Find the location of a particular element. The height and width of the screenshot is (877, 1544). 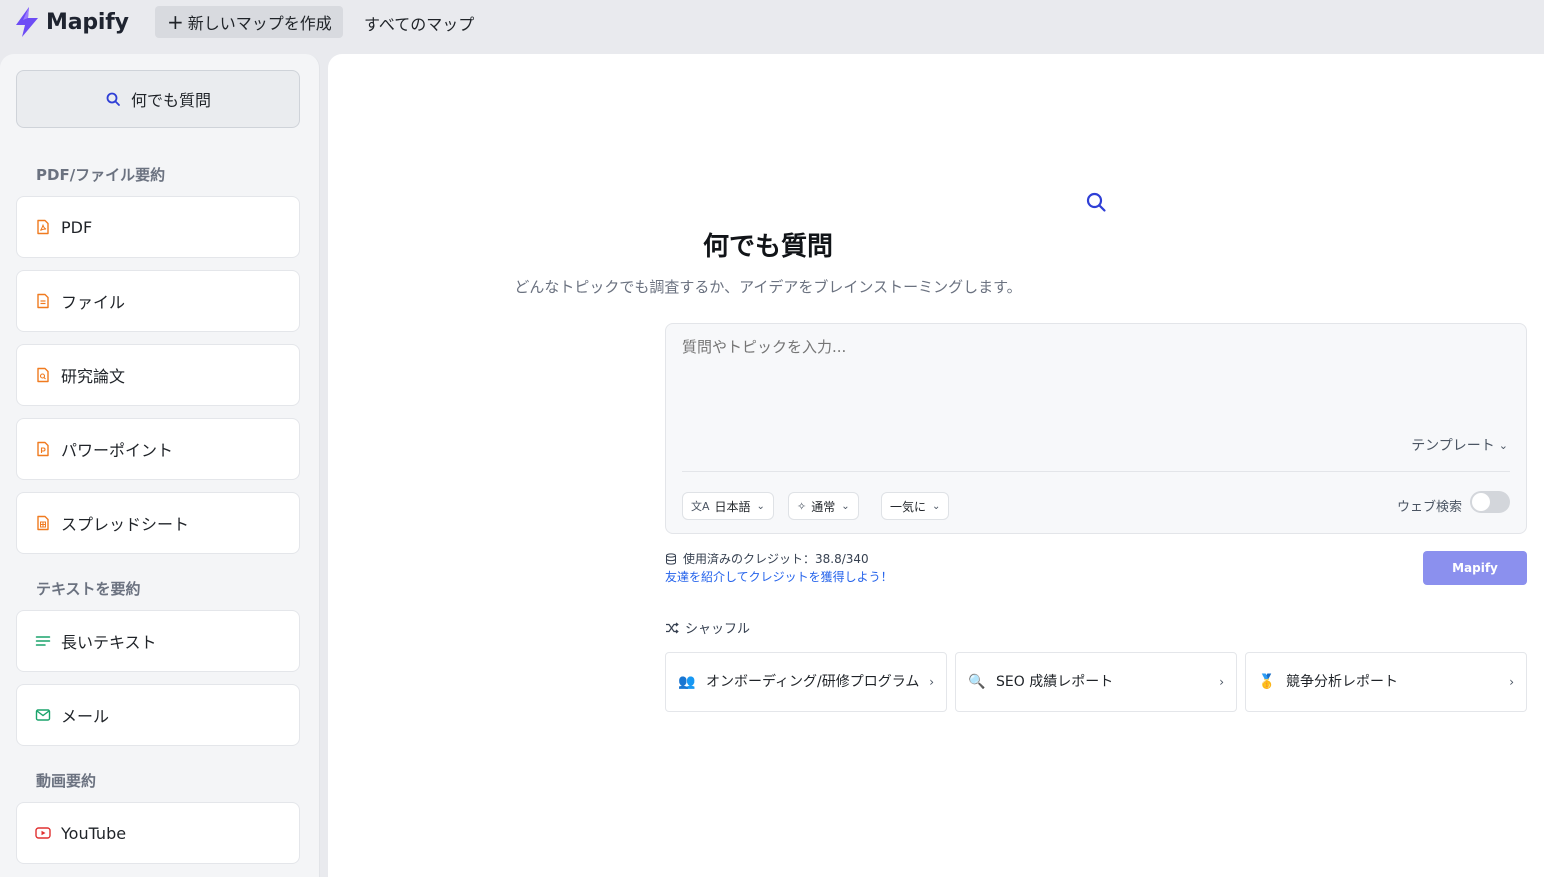

people-icon: 👥 is located at coordinates (687, 682).